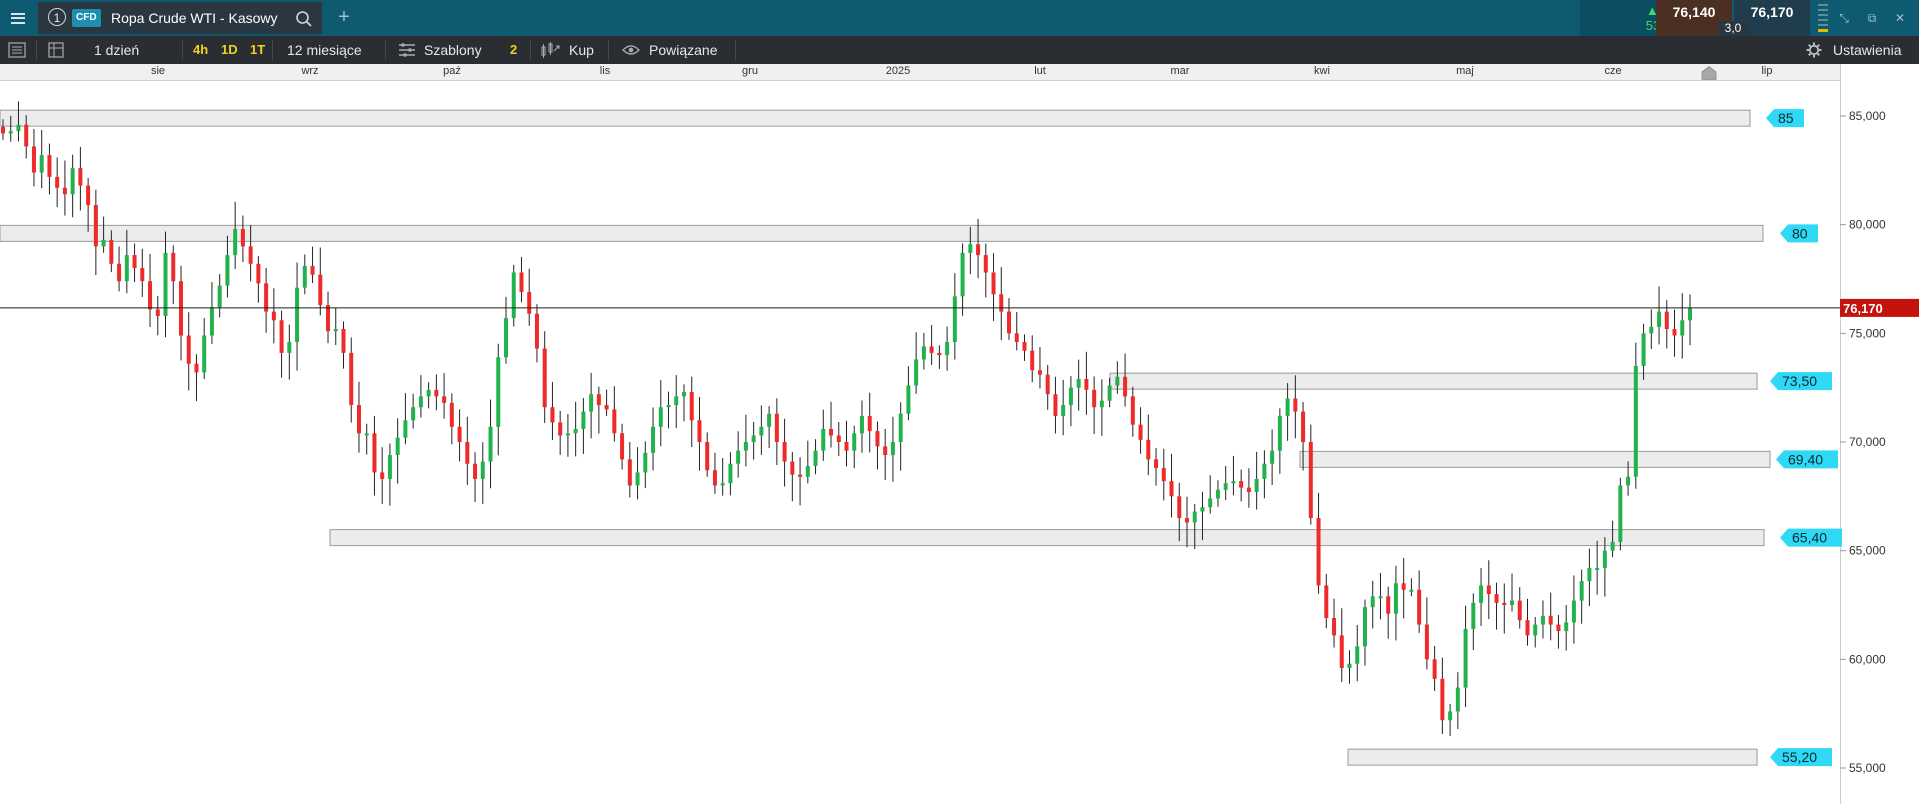 Image resolution: width=1919 pixels, height=804 pixels. What do you see at coordinates (1814, 50) in the screenshot?
I see `gear-icon` at bounding box center [1814, 50].